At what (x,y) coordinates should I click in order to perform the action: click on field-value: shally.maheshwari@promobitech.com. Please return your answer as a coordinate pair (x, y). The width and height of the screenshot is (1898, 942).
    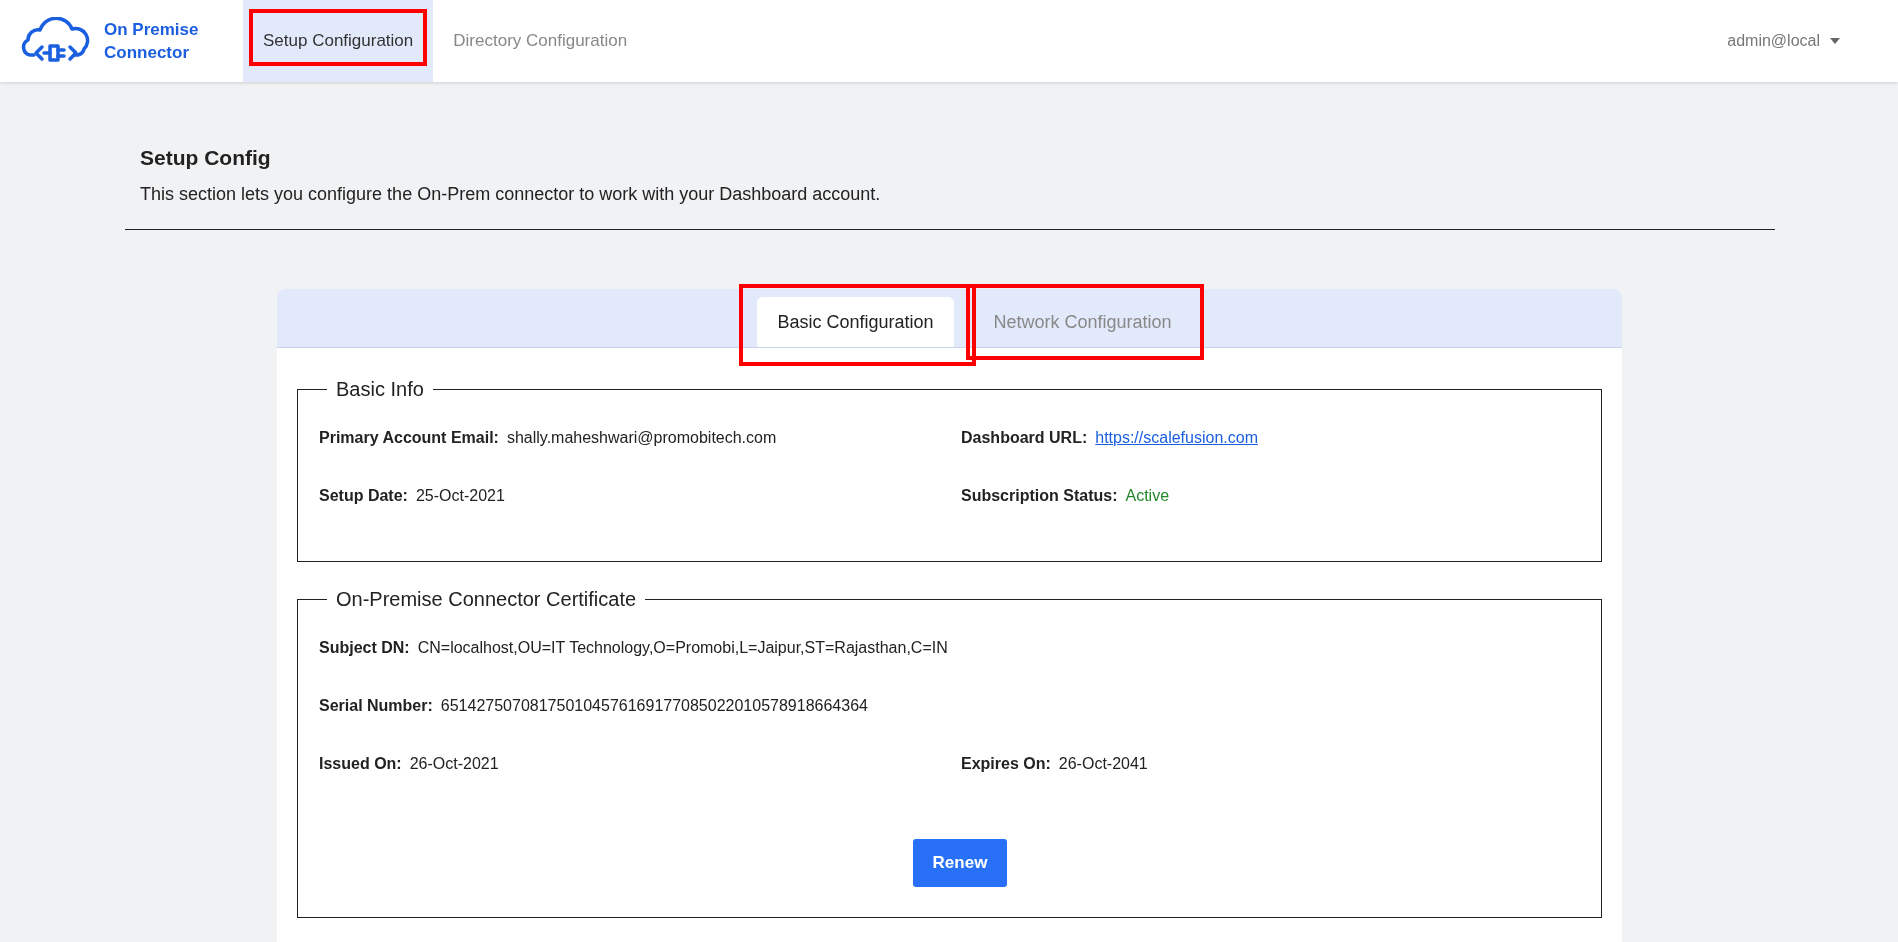
    Looking at the image, I should click on (641, 438).